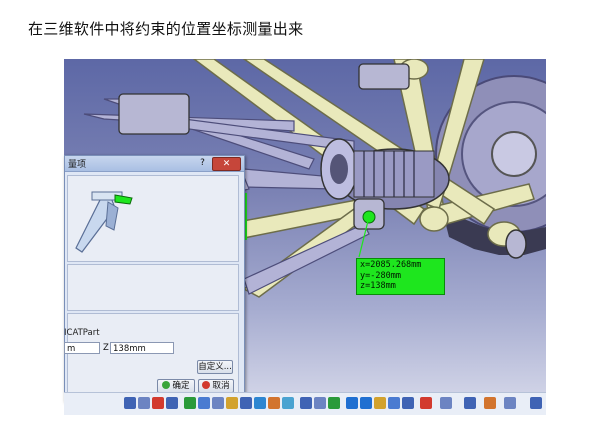 This screenshot has width=606, height=426. What do you see at coordinates (391, 265) in the screenshot?
I see `measure-x: x=2085.268mm` at bounding box center [391, 265].